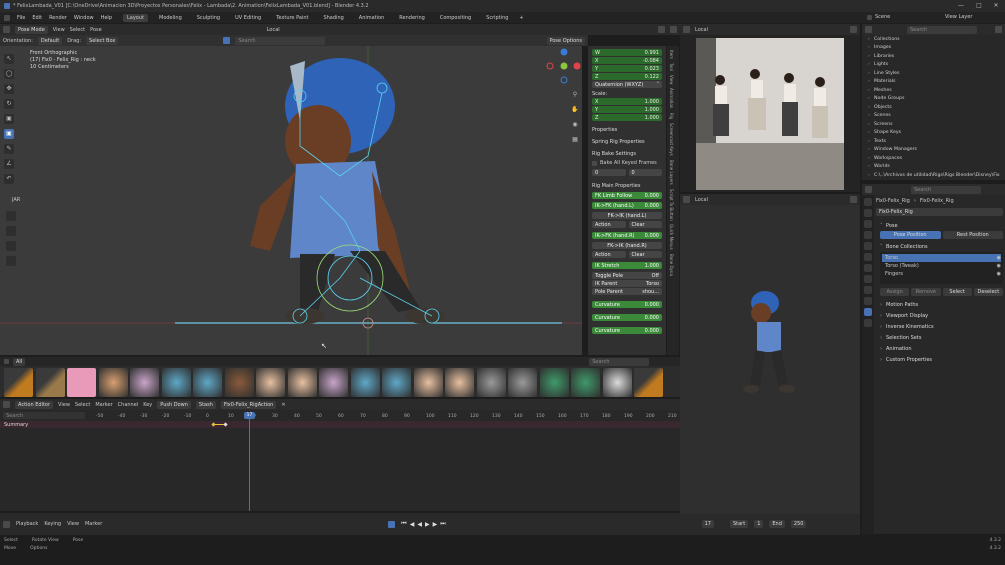 The image size is (1005, 565). What do you see at coordinates (208, 18) in the screenshot?
I see `workspace-tab-sculpting: Sculpting` at bounding box center [208, 18].